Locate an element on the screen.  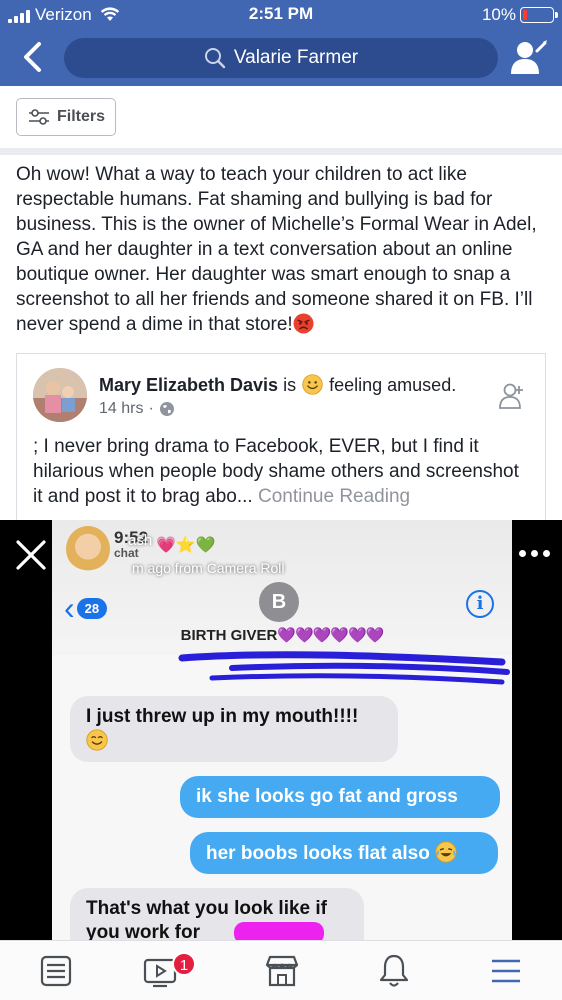
is-text: is is located at coordinates (290, 385).